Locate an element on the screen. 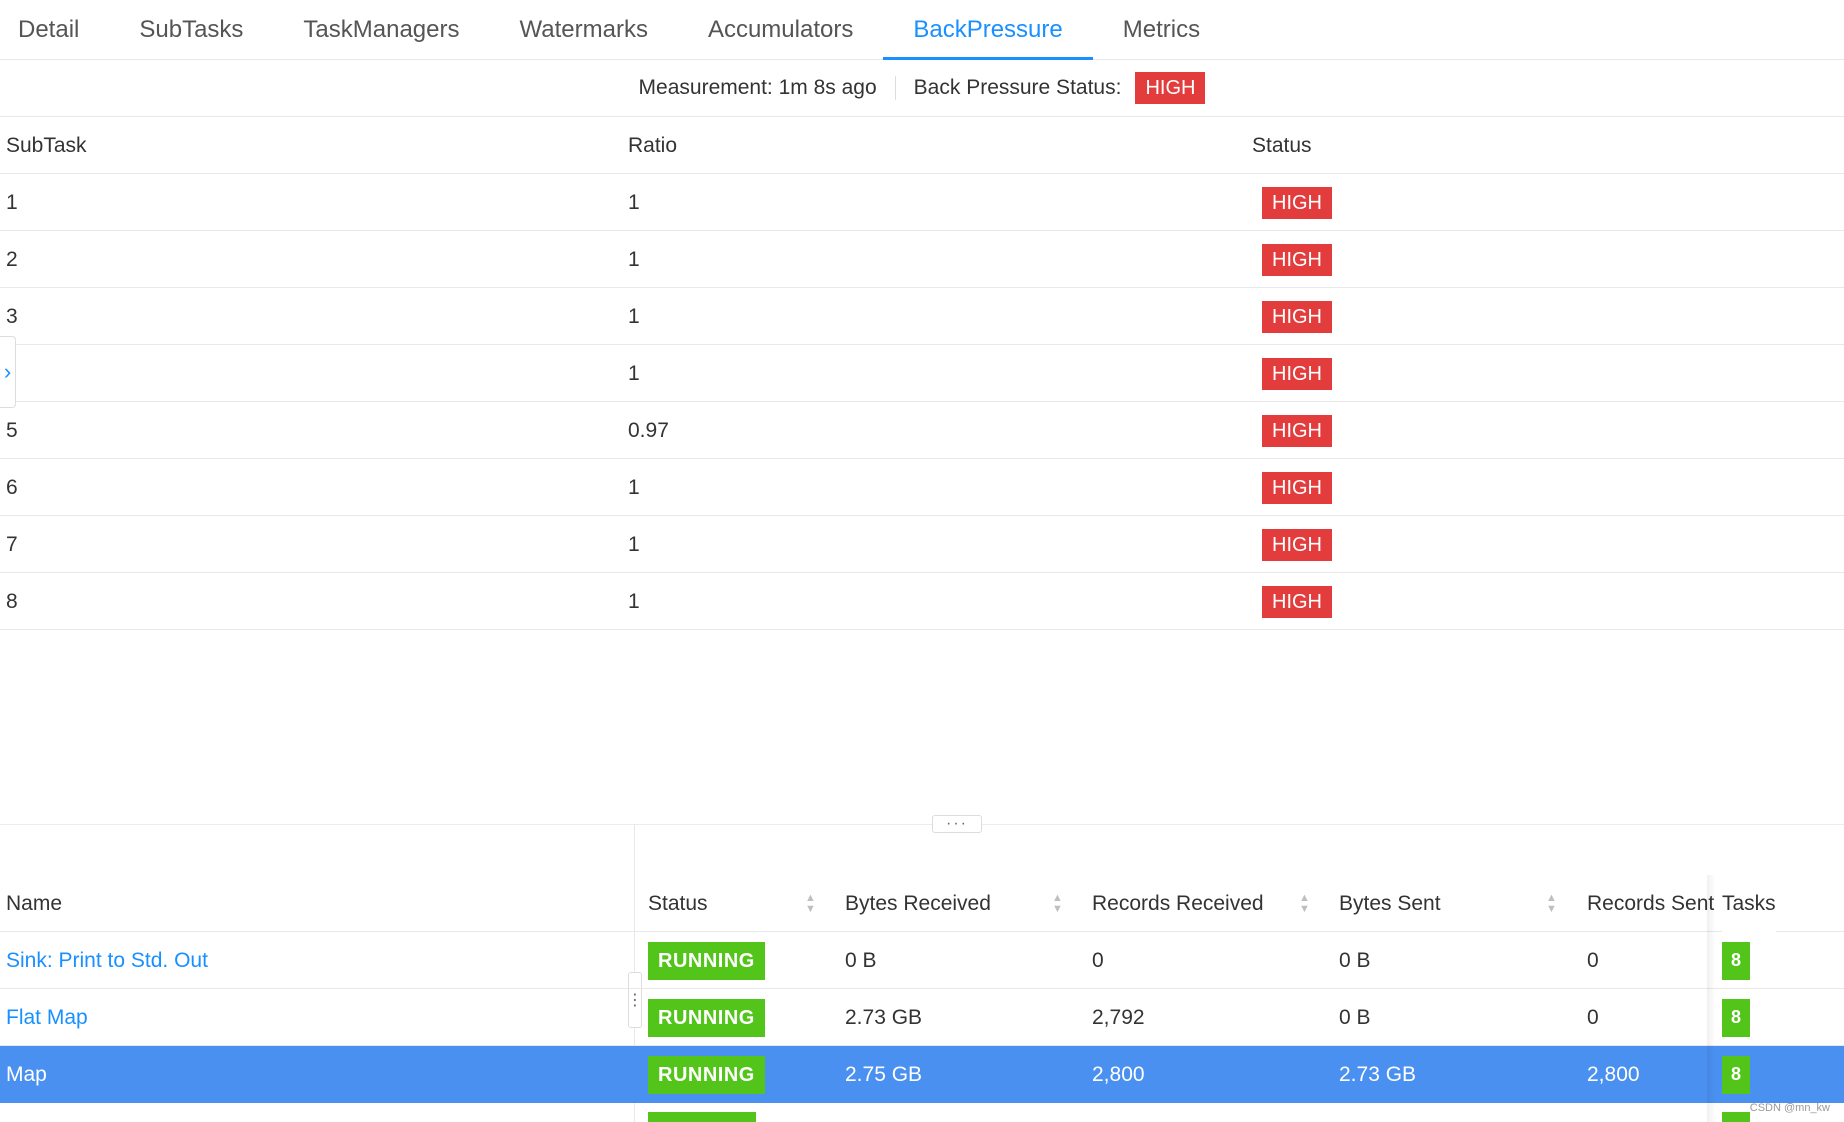  more-dots-icon: ··· is located at coordinates (957, 823).